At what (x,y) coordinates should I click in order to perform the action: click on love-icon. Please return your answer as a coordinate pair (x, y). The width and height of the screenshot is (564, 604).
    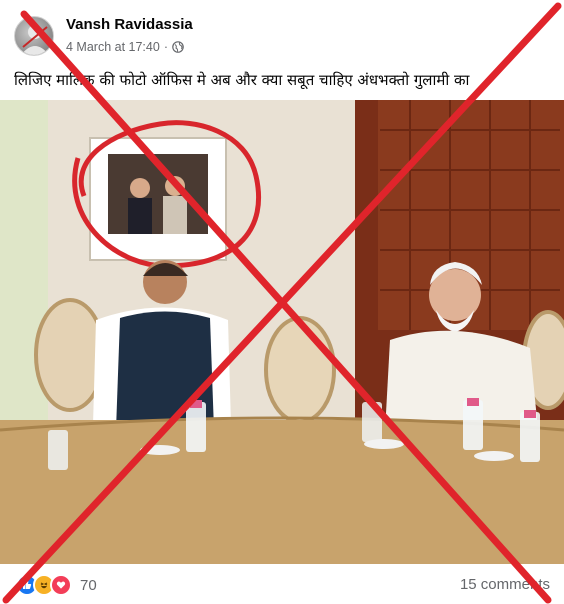
    Looking at the image, I should click on (61, 585).